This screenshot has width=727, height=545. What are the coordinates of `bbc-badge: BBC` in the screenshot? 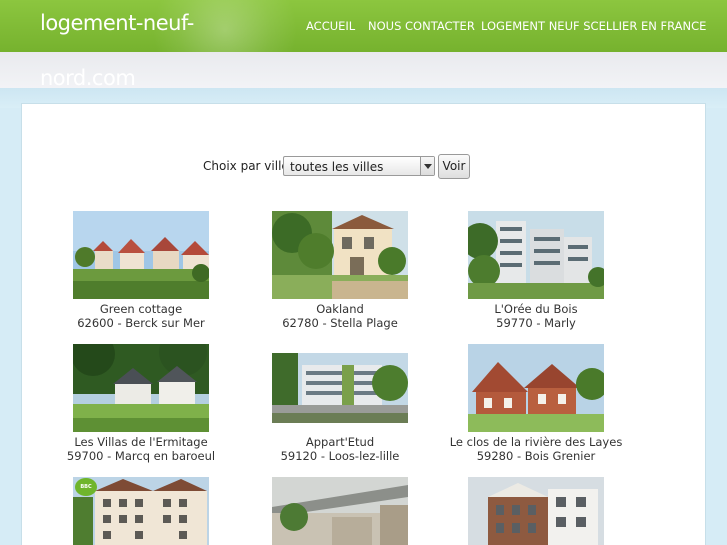 It's located at (86, 487).